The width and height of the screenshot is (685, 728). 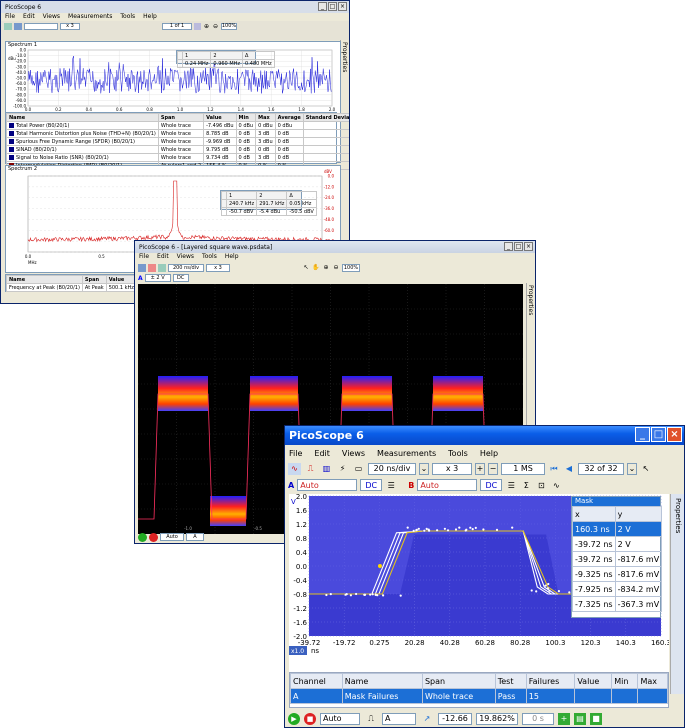 What do you see at coordinates (310, 718) in the screenshot?
I see `stop-icon: ■` at bounding box center [310, 718].